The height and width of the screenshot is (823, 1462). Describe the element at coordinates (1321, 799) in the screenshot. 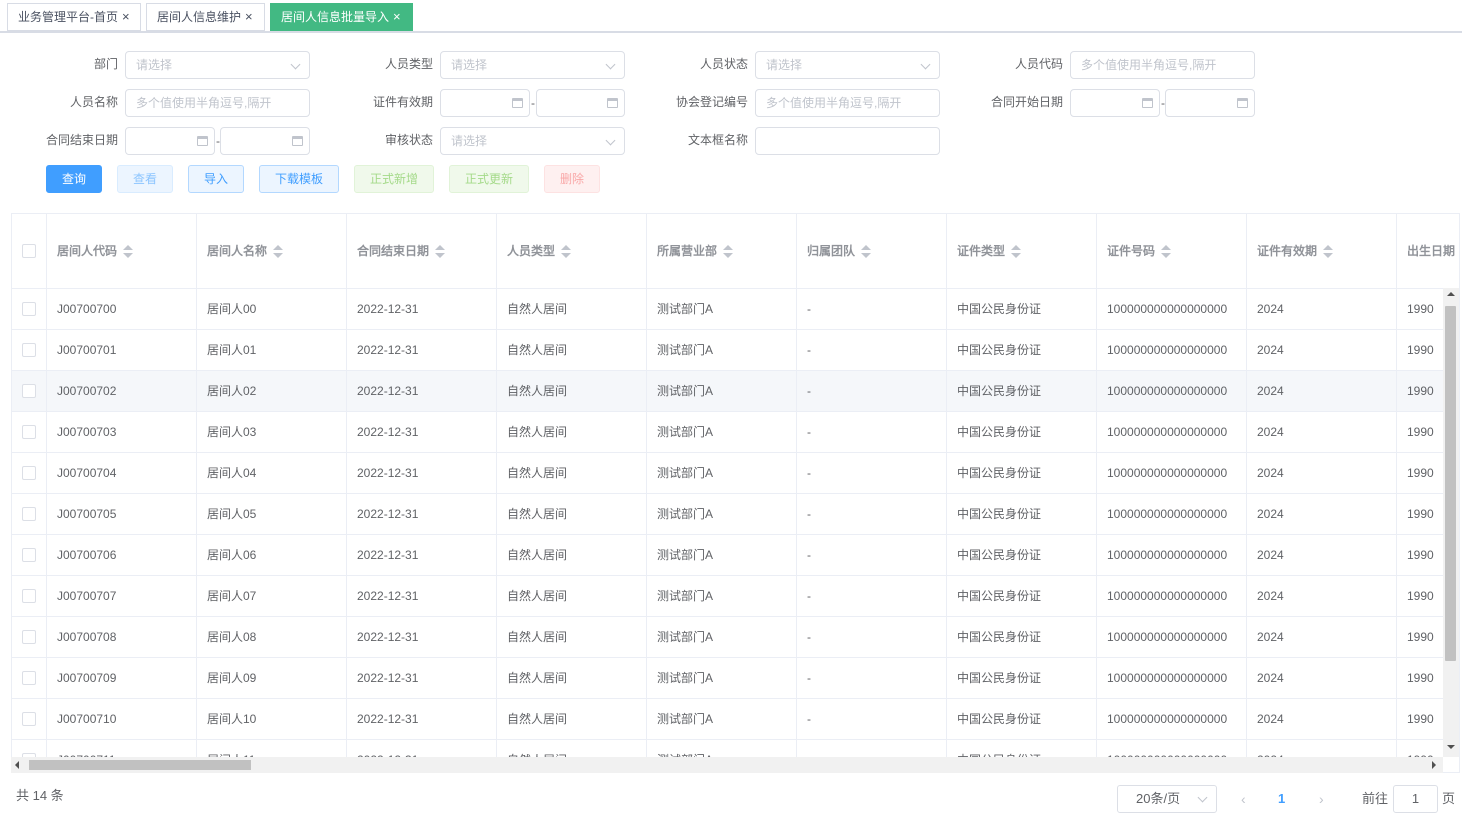

I see `next-page-button: ›` at that location.